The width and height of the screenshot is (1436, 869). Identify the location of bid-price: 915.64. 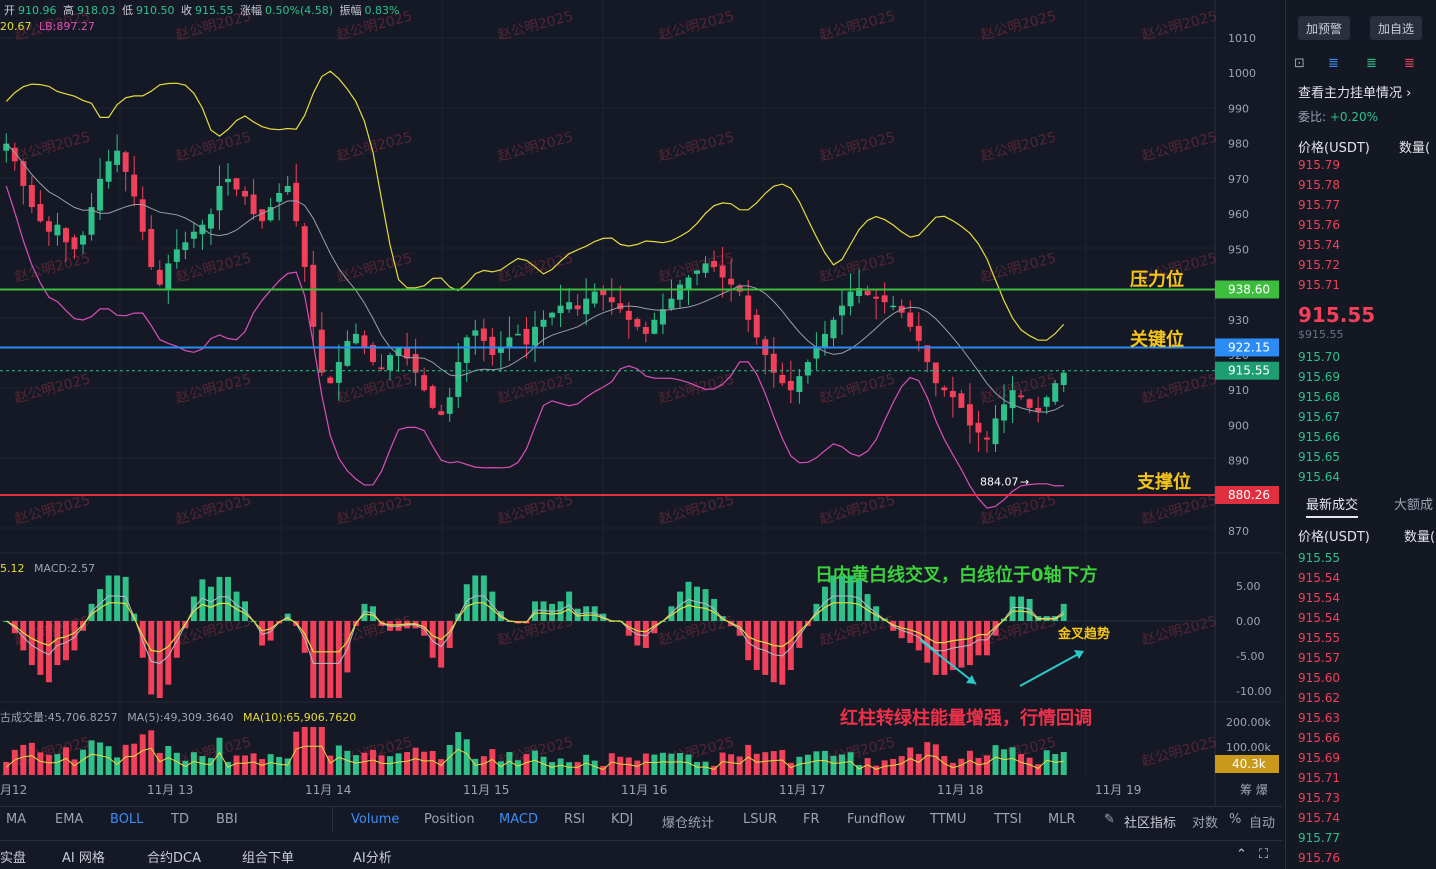
(1319, 477).